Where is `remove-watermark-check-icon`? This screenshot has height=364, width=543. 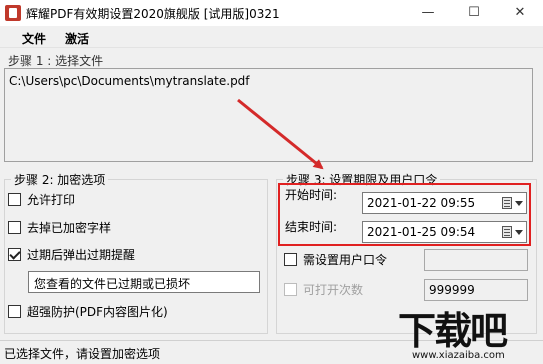
remove-watermark-check-icon is located at coordinates (14, 227).